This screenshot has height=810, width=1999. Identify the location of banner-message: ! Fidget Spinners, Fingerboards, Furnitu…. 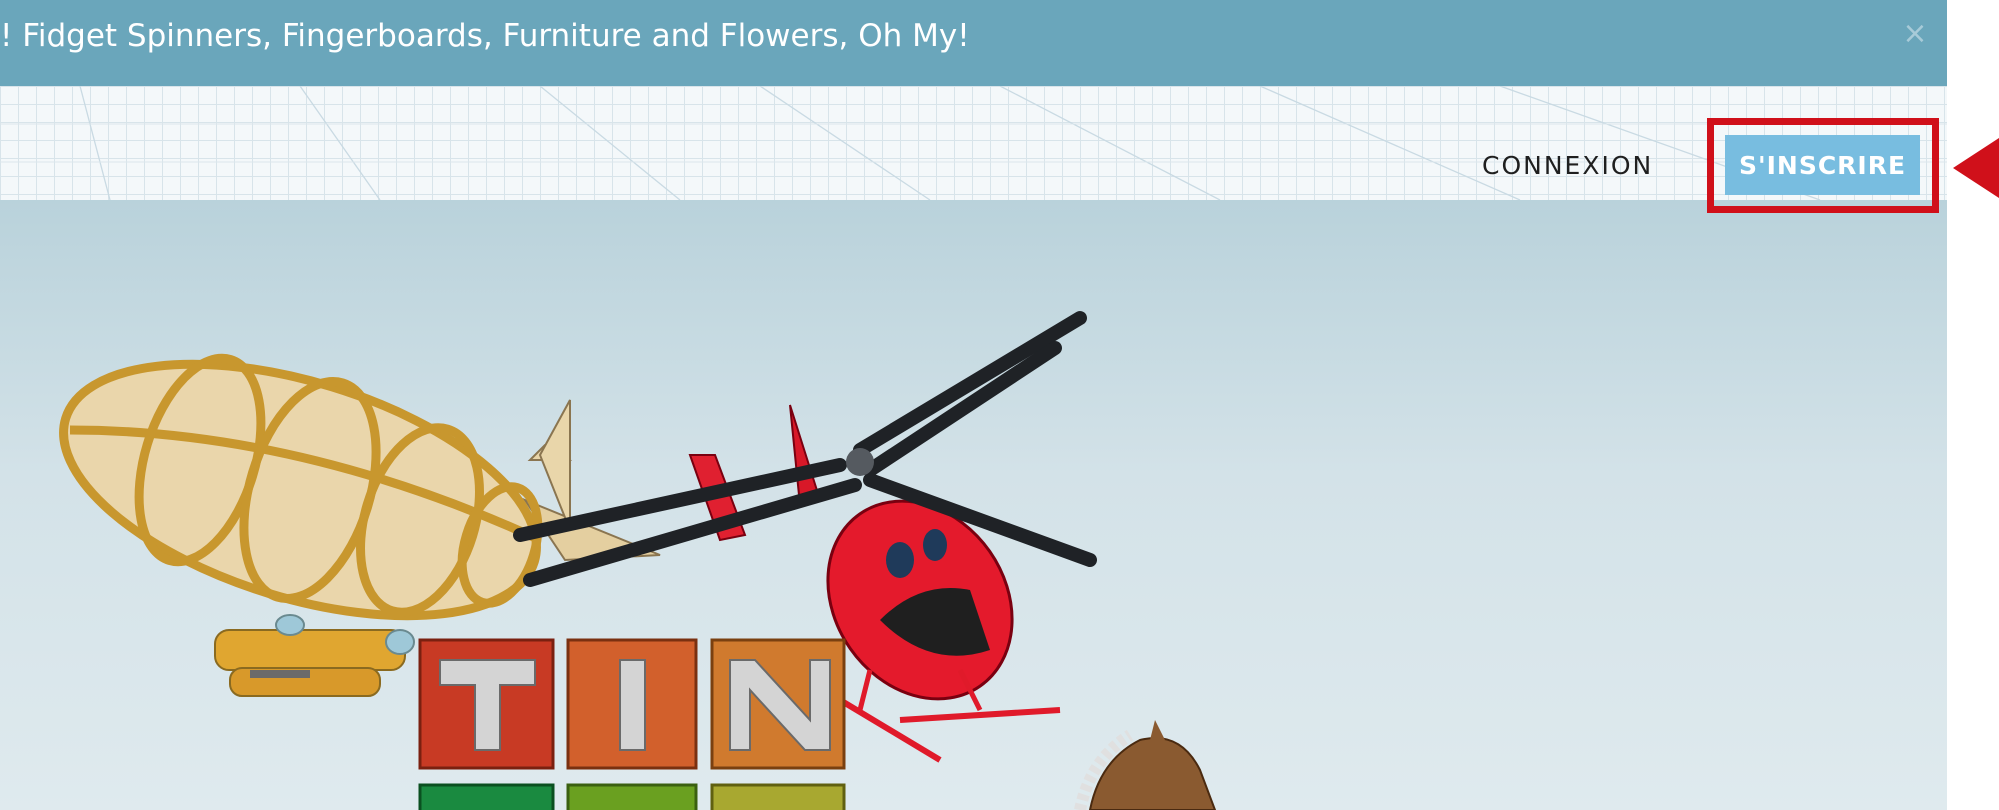
(485, 36).